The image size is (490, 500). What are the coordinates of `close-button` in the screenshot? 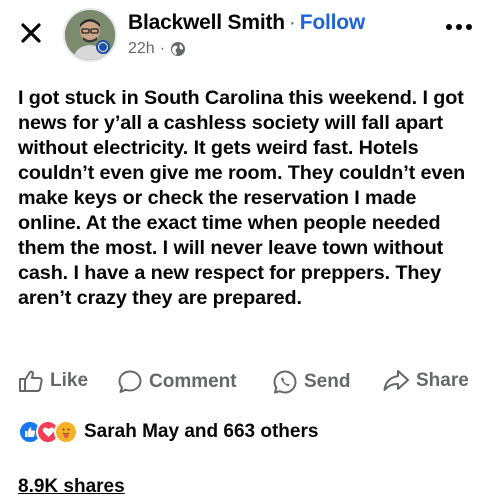 It's located at (31, 33).